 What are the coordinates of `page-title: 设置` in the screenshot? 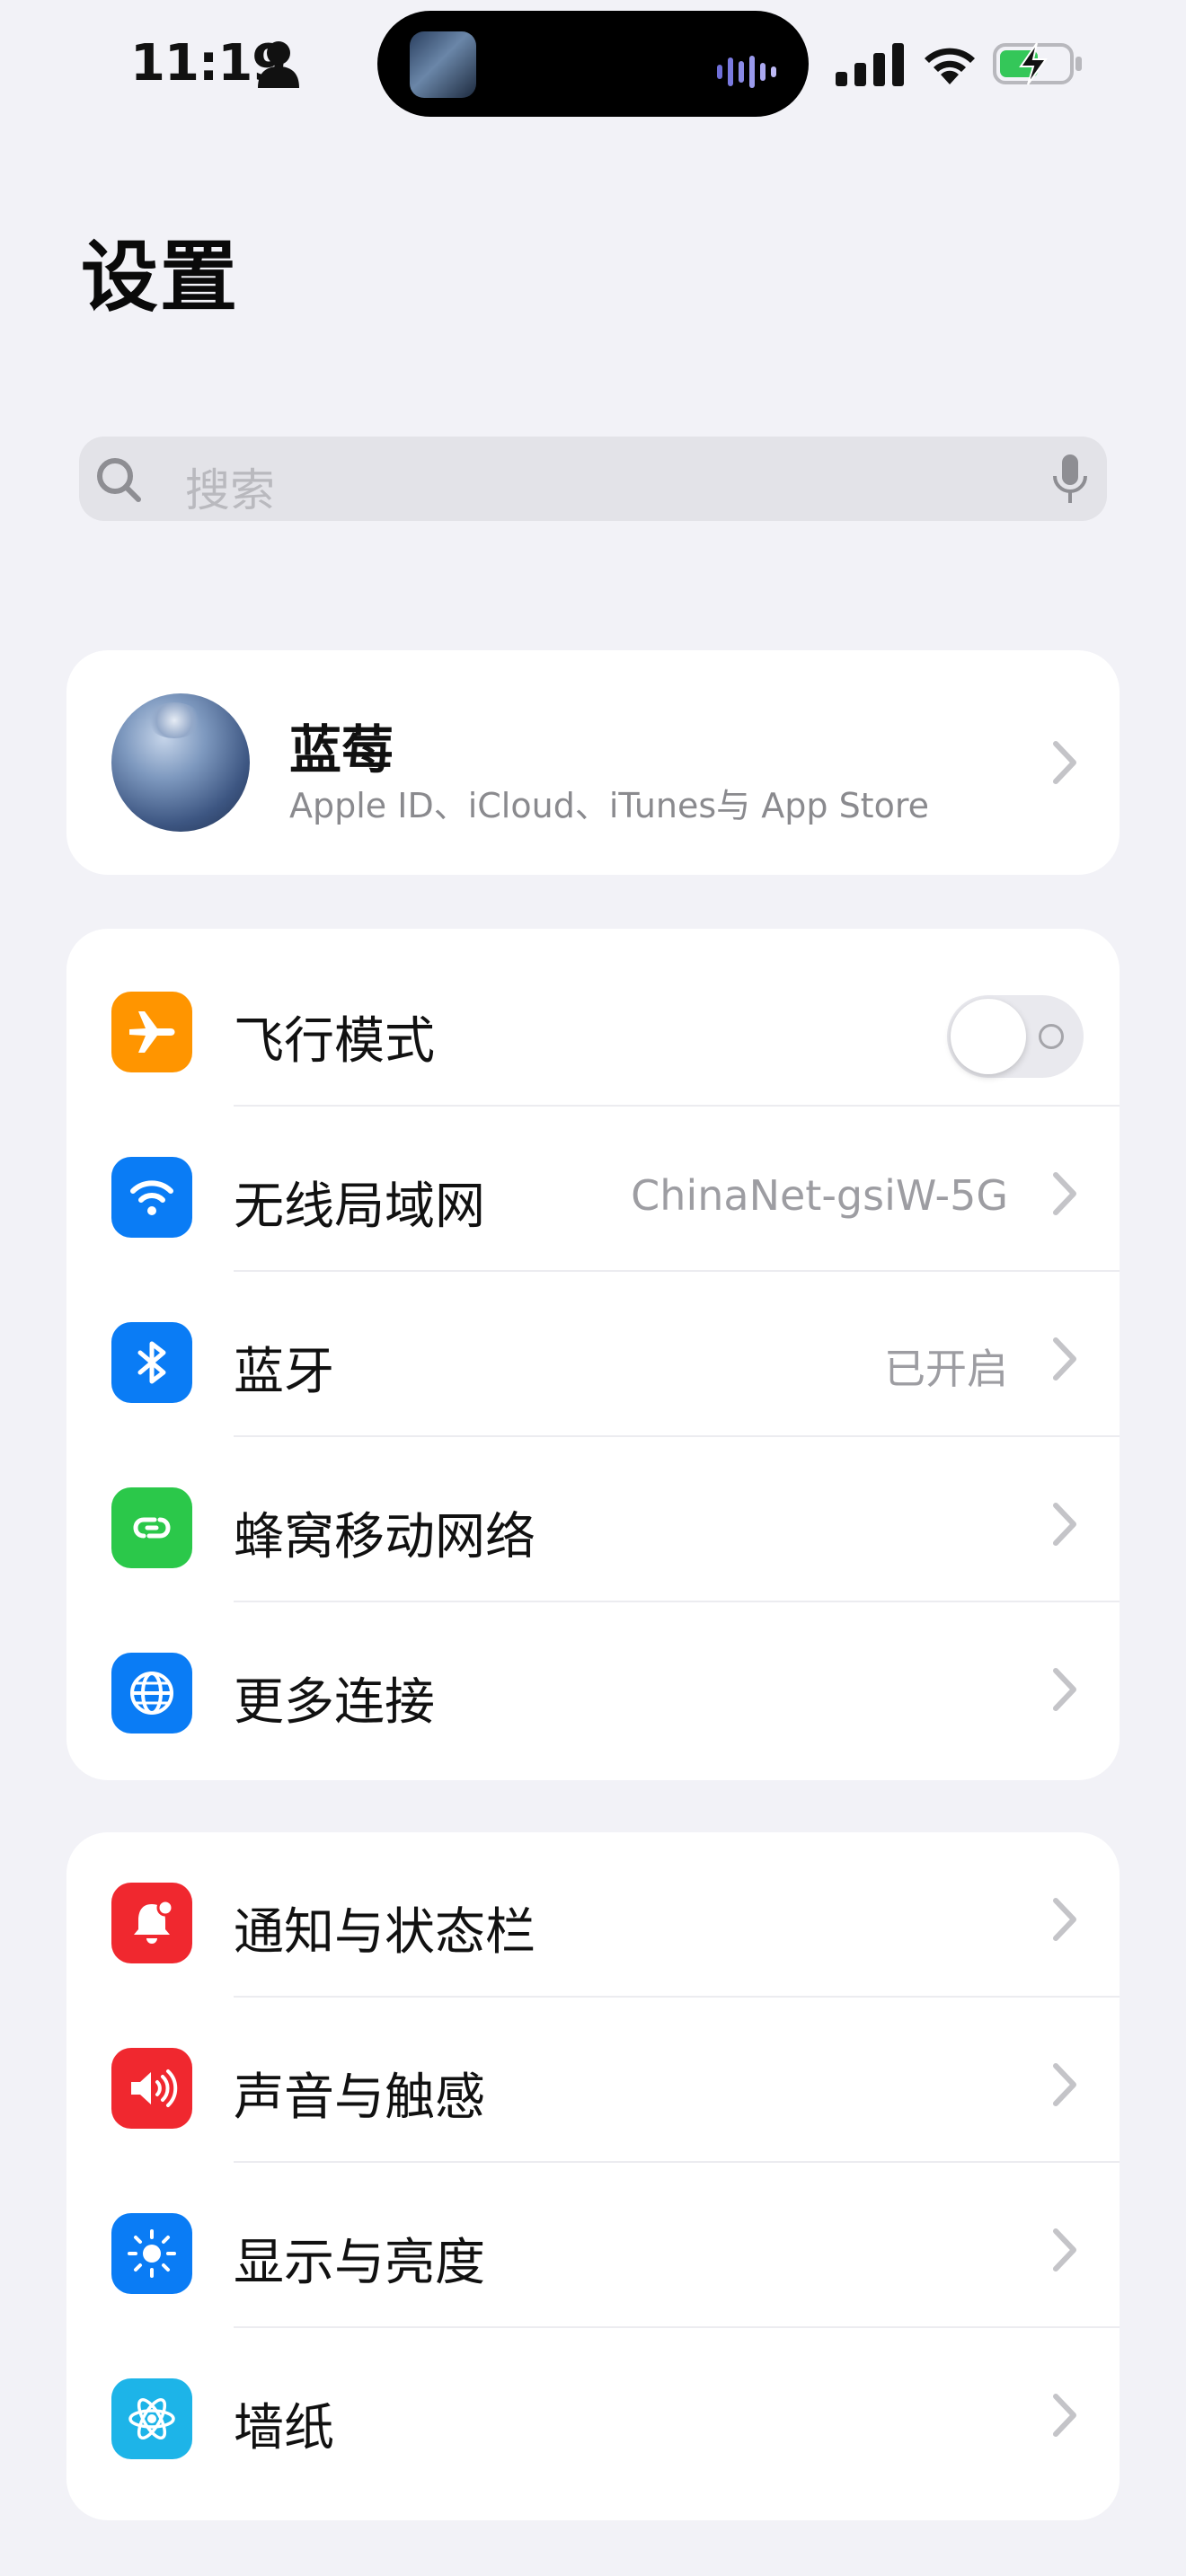 It's located at (160, 277).